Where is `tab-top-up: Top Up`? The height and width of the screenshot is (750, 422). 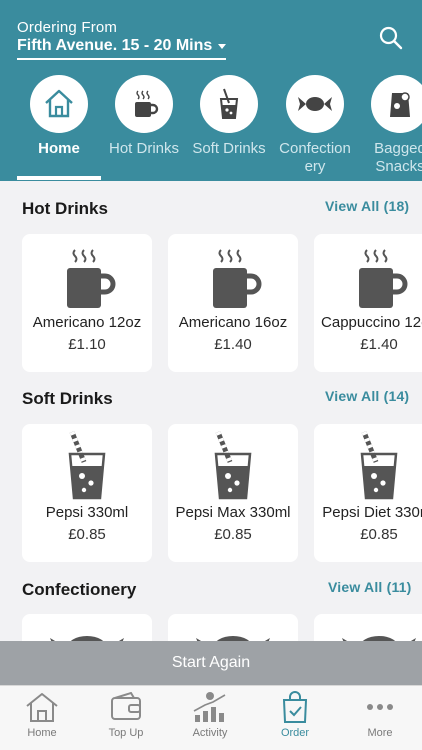
tab-top-up: Top Up is located at coordinates (126, 714).